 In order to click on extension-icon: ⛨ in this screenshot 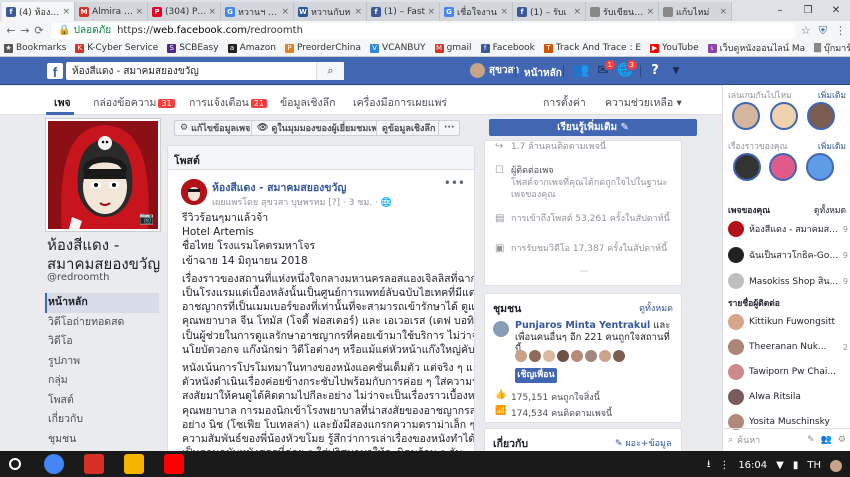, I will do `click(823, 31)`.